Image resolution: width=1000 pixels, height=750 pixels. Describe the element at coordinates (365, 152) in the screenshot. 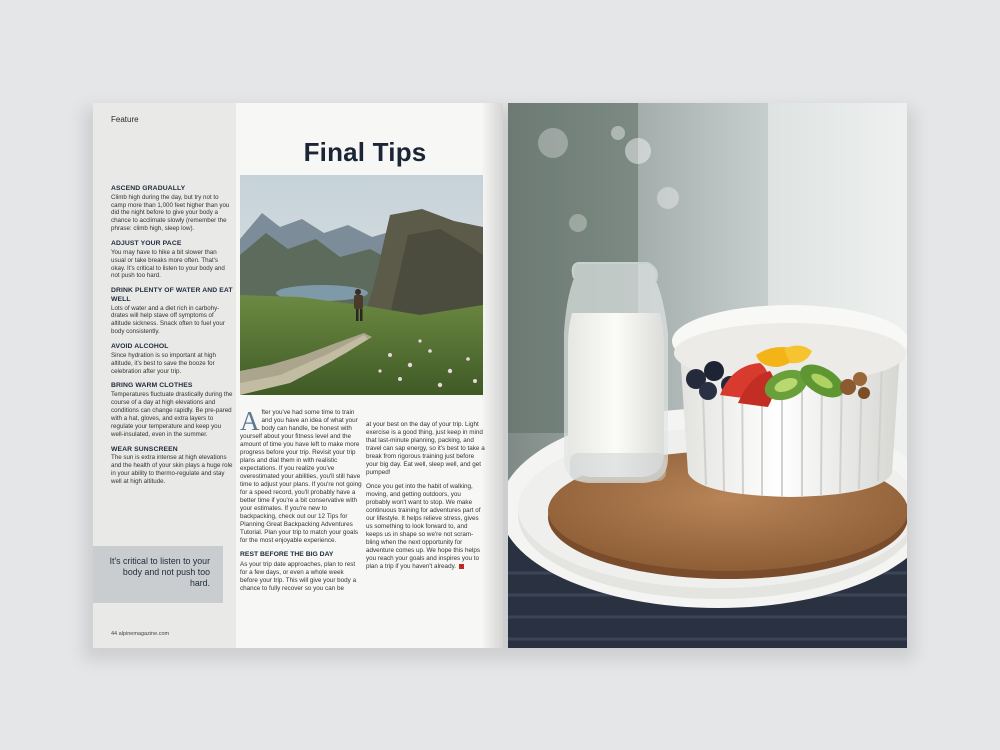

I see `page-title: Final Tips` at that location.